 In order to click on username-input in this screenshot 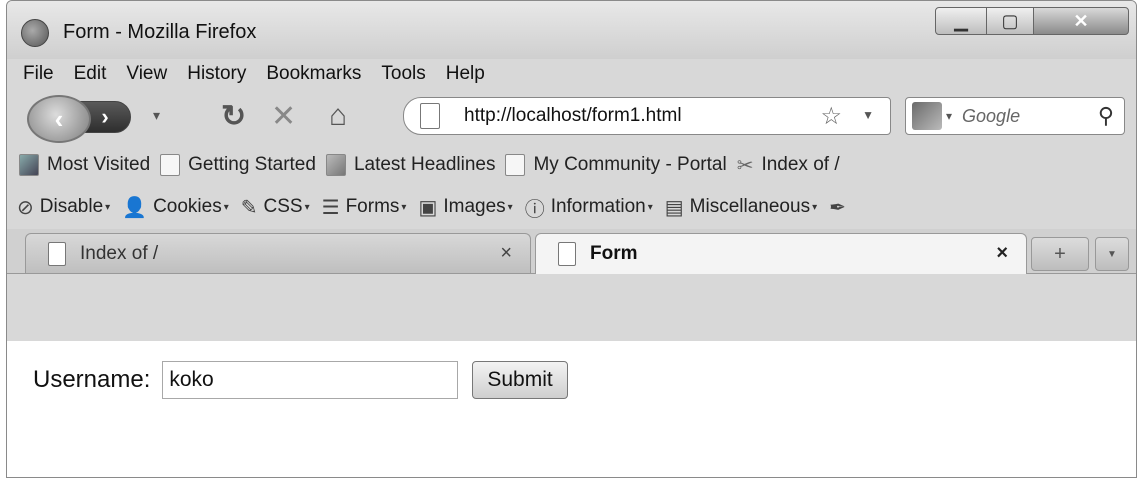, I will do `click(310, 380)`.